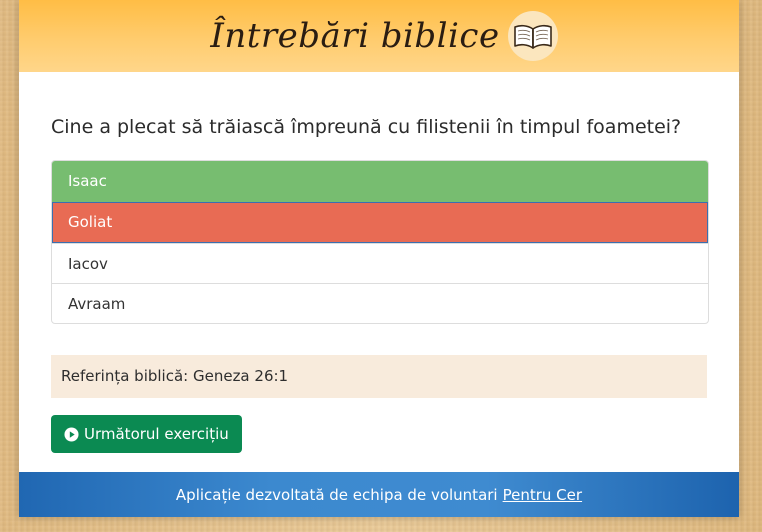 Image resolution: width=762 pixels, height=532 pixels. What do you see at coordinates (380, 222) in the screenshot?
I see `answer-option-wrong: Goliat` at bounding box center [380, 222].